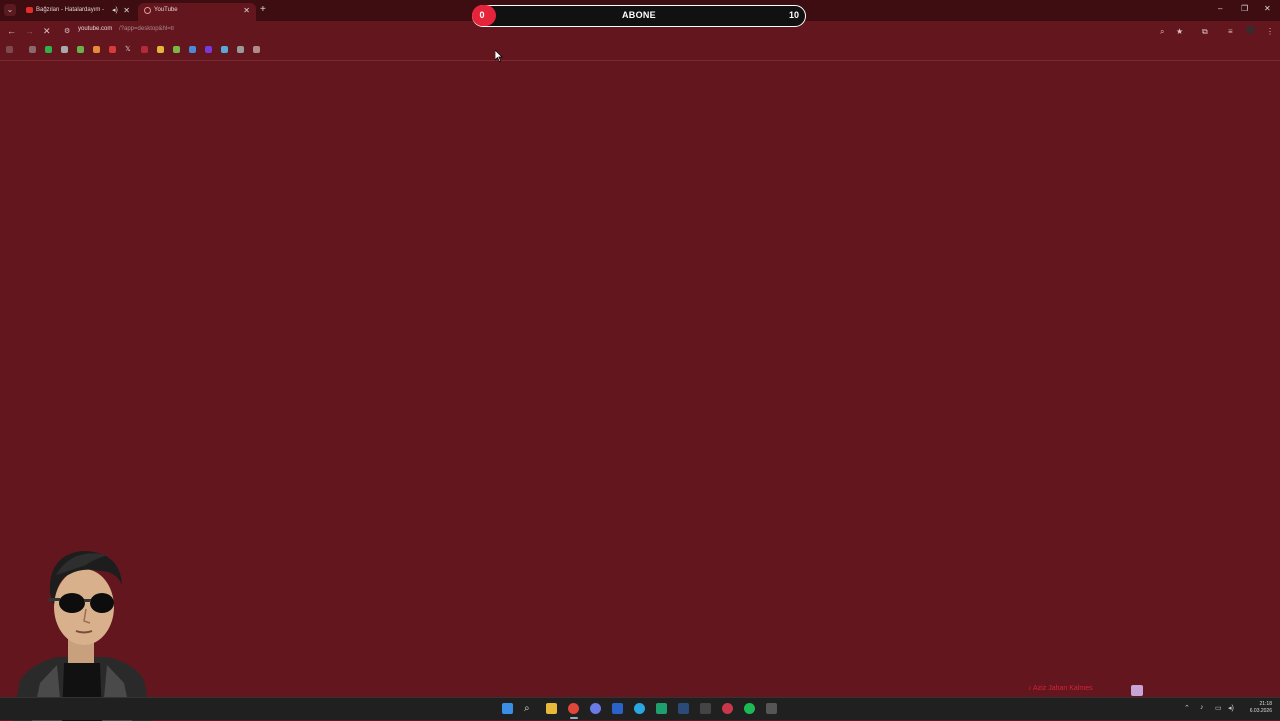 The width and height of the screenshot is (1280, 721). What do you see at coordinates (1220, 9) in the screenshot?
I see `minimize-window-icon: –` at bounding box center [1220, 9].